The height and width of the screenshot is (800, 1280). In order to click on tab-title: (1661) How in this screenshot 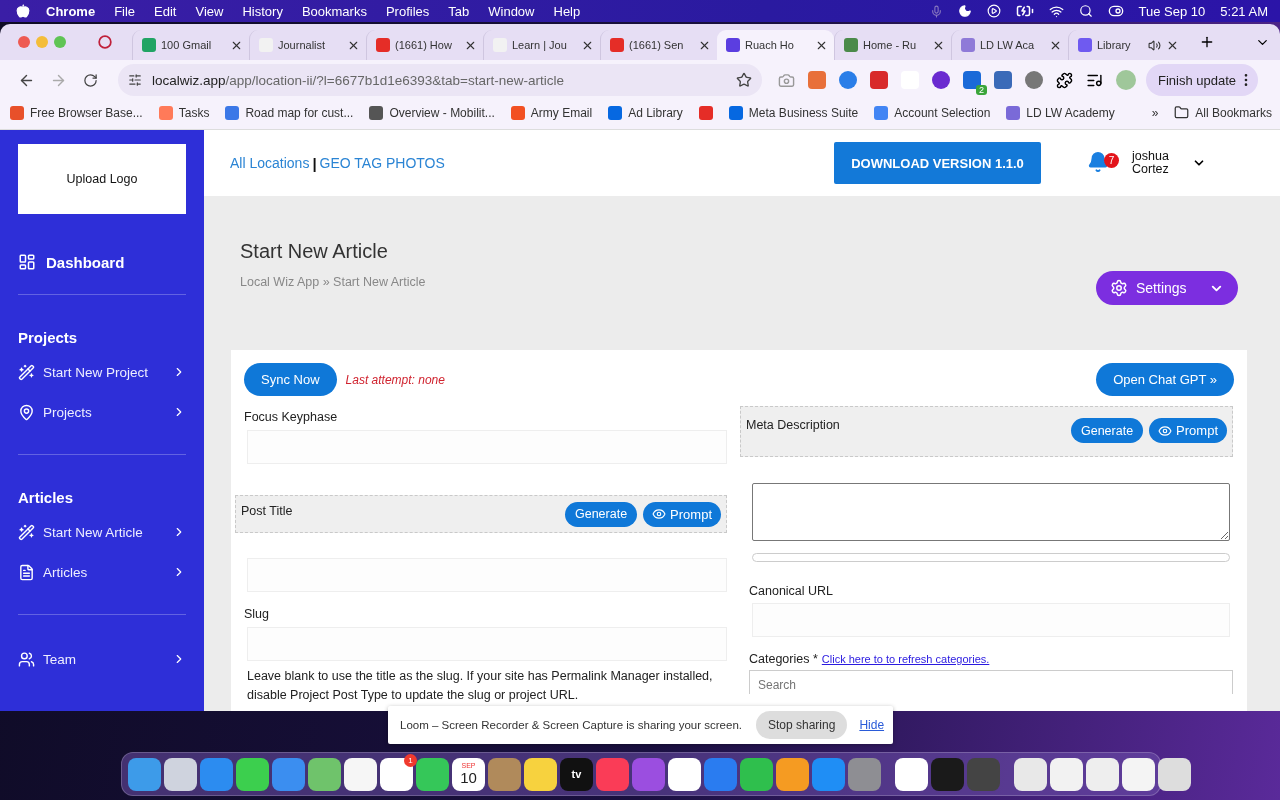, I will do `click(424, 45)`.